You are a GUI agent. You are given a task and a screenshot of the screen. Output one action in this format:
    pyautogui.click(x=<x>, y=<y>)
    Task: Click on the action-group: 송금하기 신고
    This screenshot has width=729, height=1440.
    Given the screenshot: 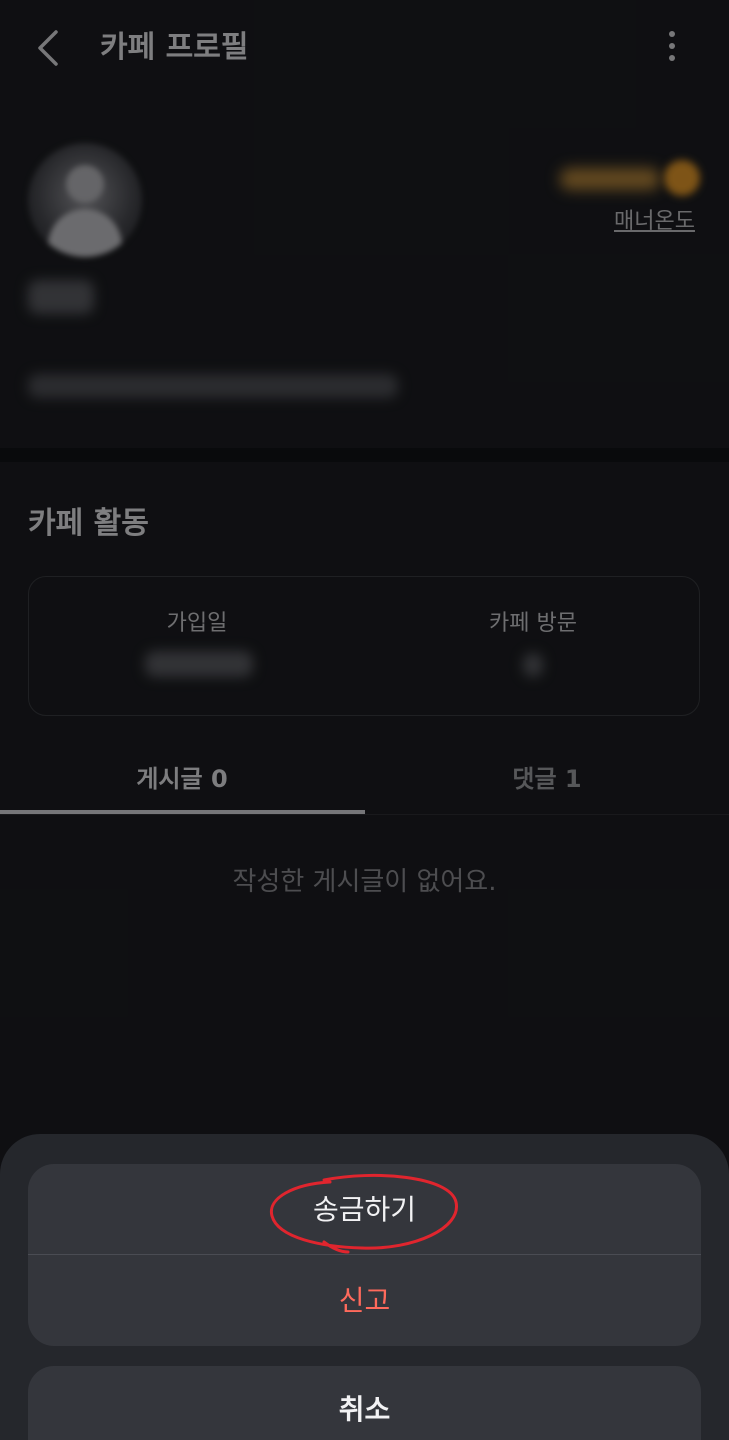 What is the action you would take?
    pyautogui.click(x=364, y=1255)
    